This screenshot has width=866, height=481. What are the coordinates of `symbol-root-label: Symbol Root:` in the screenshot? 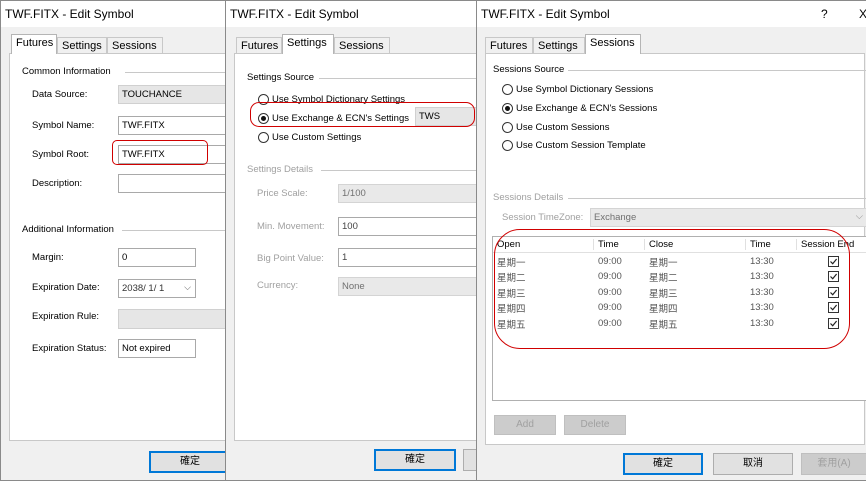 It's located at (61, 154).